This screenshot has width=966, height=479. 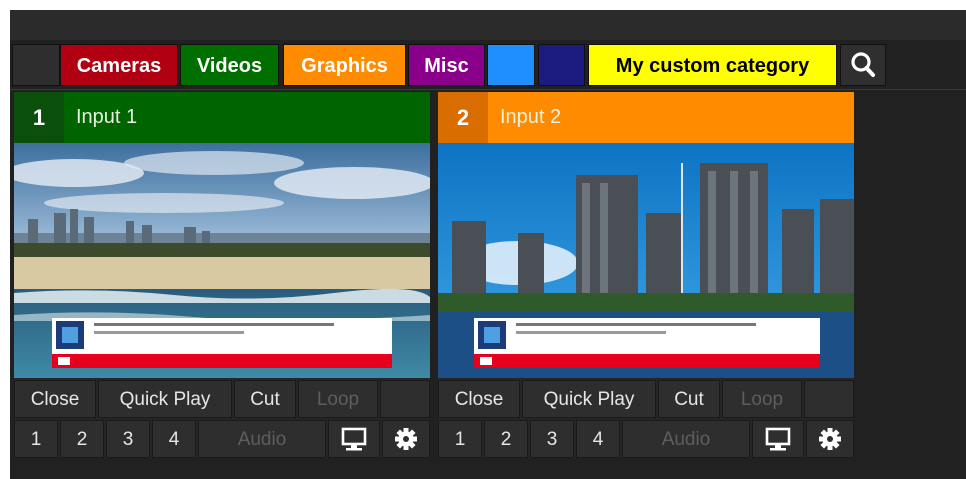 What do you see at coordinates (344, 65) in the screenshot?
I see `category-tab-graphics: Graphics` at bounding box center [344, 65].